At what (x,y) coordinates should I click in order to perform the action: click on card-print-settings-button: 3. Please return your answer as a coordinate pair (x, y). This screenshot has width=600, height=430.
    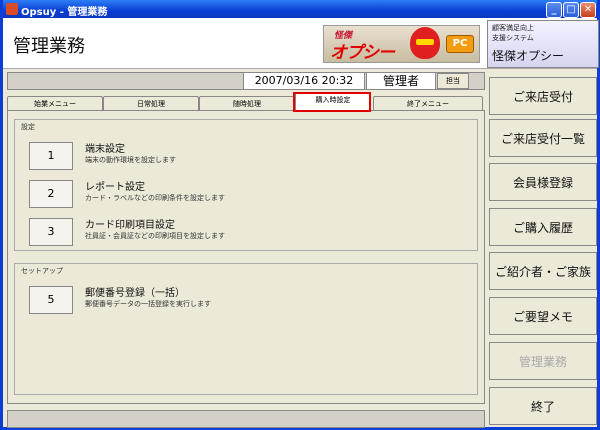
    Looking at the image, I should click on (51, 232).